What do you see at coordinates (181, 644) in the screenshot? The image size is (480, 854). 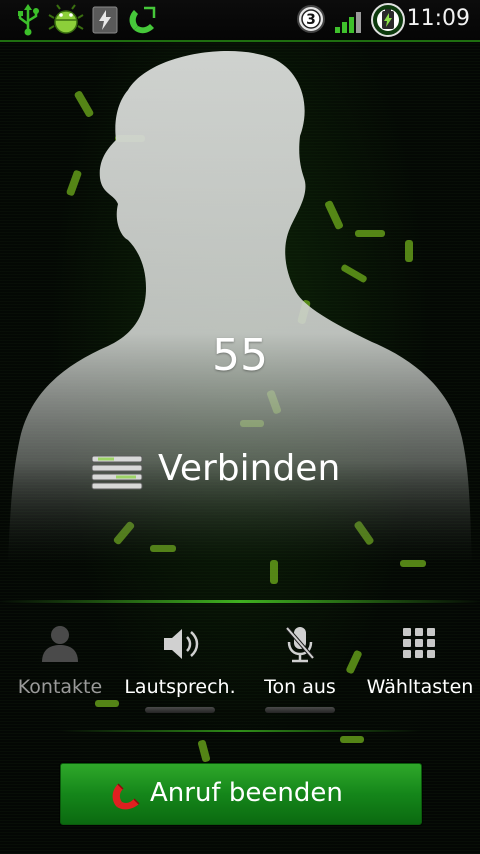 I see `speaker-icon` at bounding box center [181, 644].